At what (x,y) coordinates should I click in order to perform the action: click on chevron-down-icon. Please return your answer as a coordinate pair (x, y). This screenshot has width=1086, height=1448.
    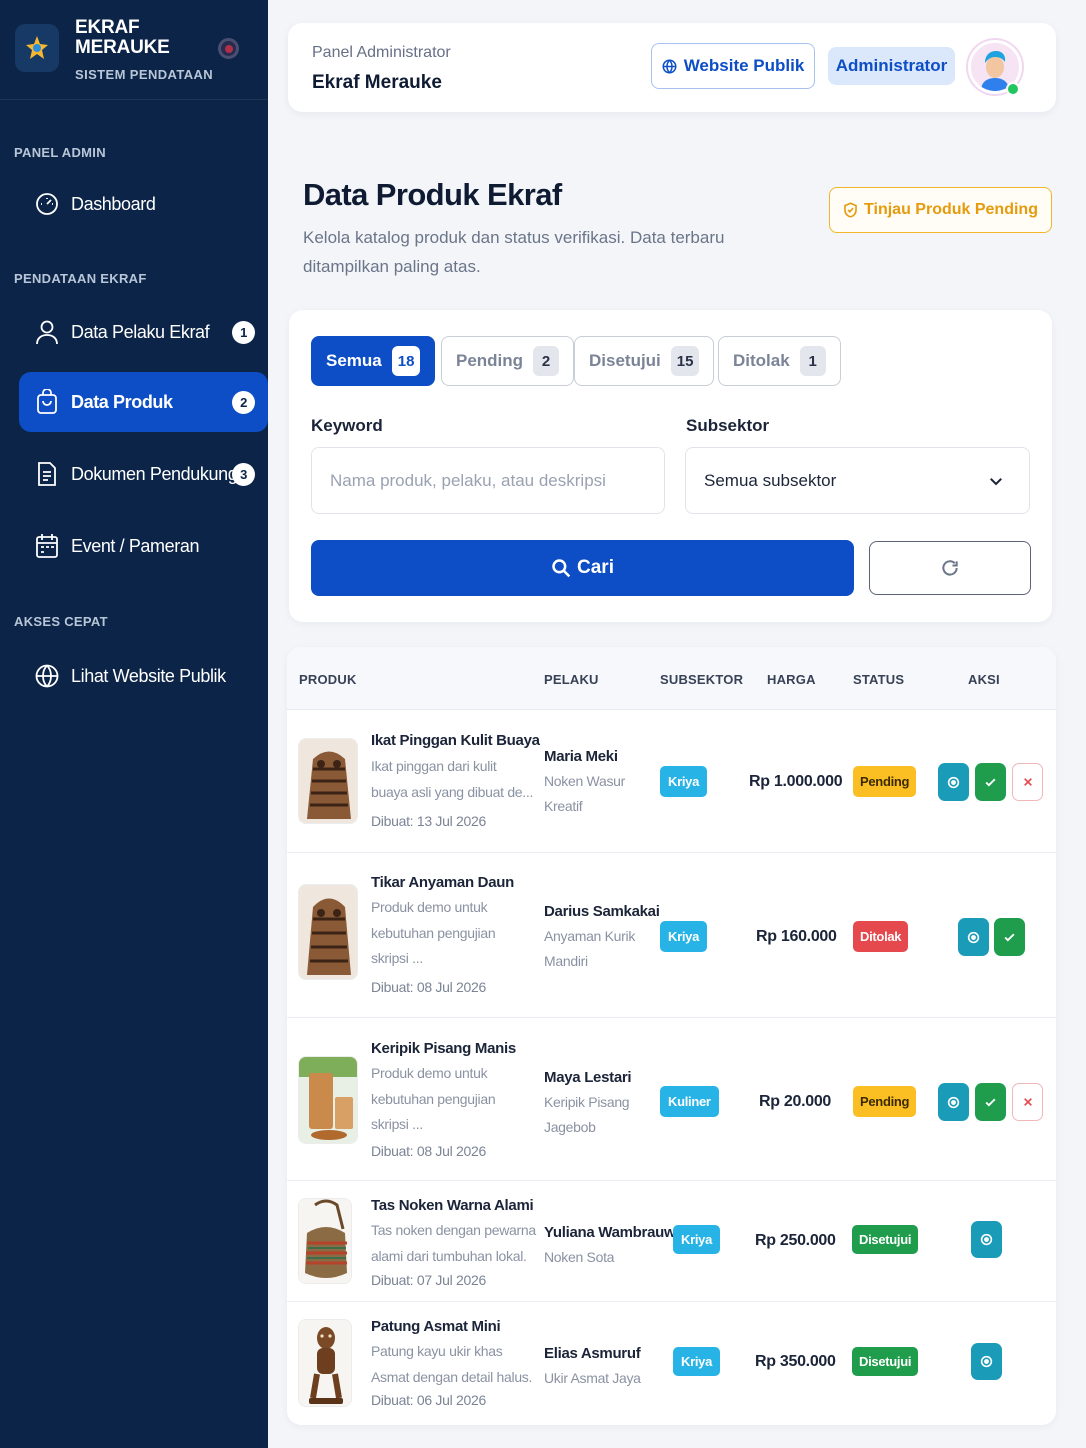
    Looking at the image, I should click on (996, 482).